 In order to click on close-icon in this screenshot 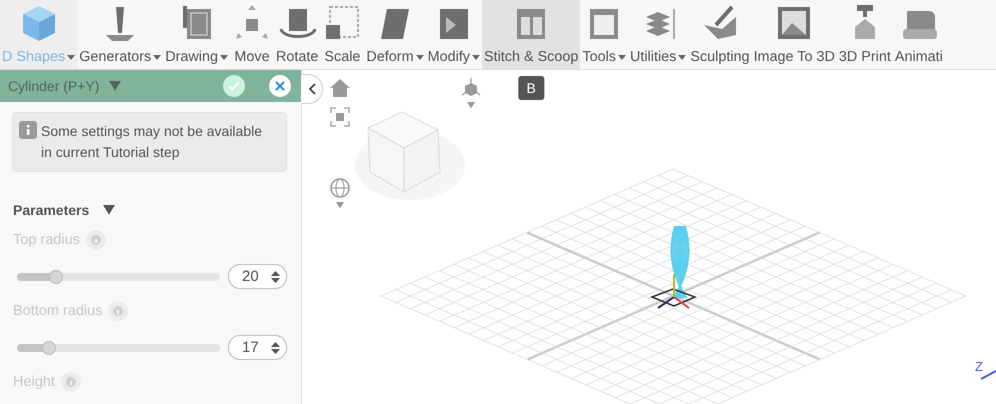, I will do `click(280, 86)`.